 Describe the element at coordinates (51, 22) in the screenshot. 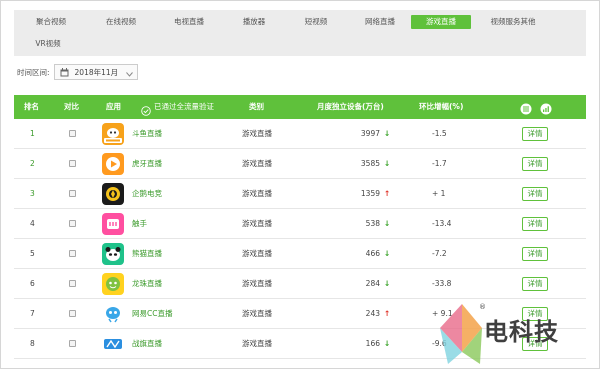

I see `tab-aggregate-video: 聚合视频` at that location.